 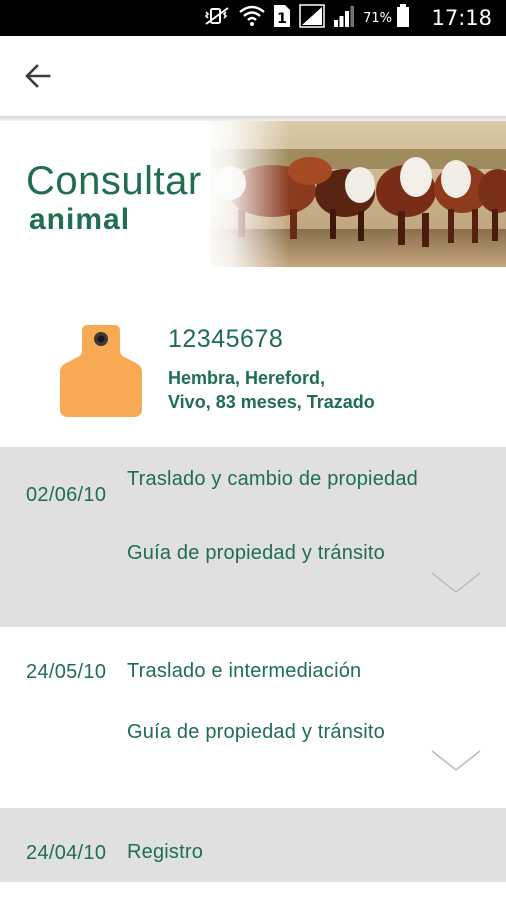 What do you see at coordinates (253, 845) in the screenshot?
I see `list-item: 24/04/10 Registro` at bounding box center [253, 845].